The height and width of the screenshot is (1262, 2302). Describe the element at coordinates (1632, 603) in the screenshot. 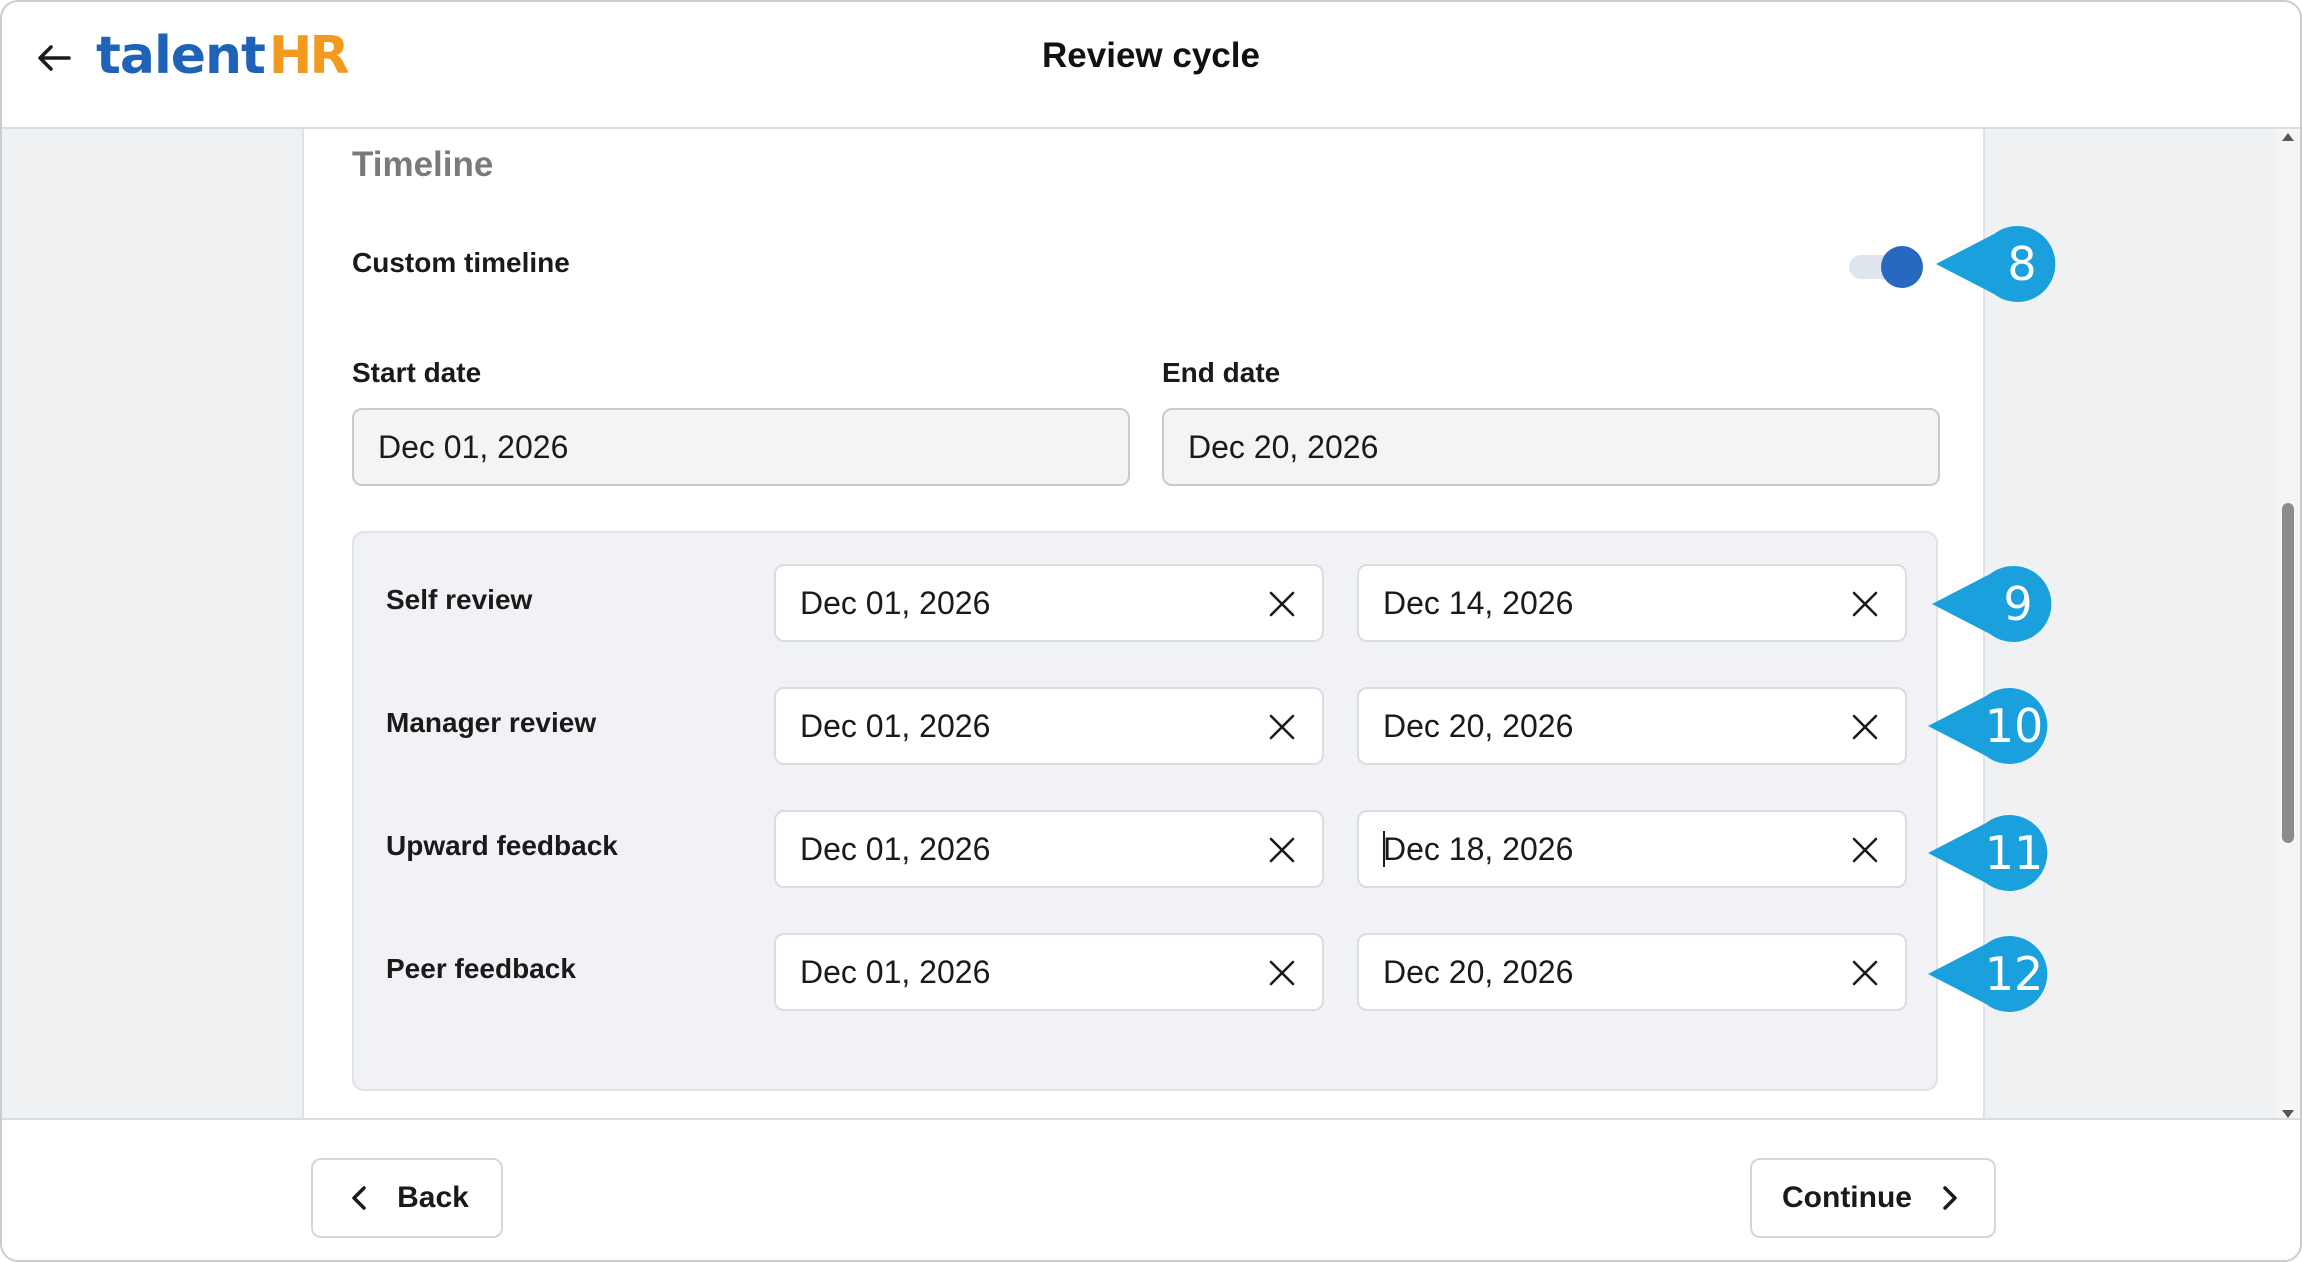

I see `self-review-end-field: Dec 14, 2026` at that location.